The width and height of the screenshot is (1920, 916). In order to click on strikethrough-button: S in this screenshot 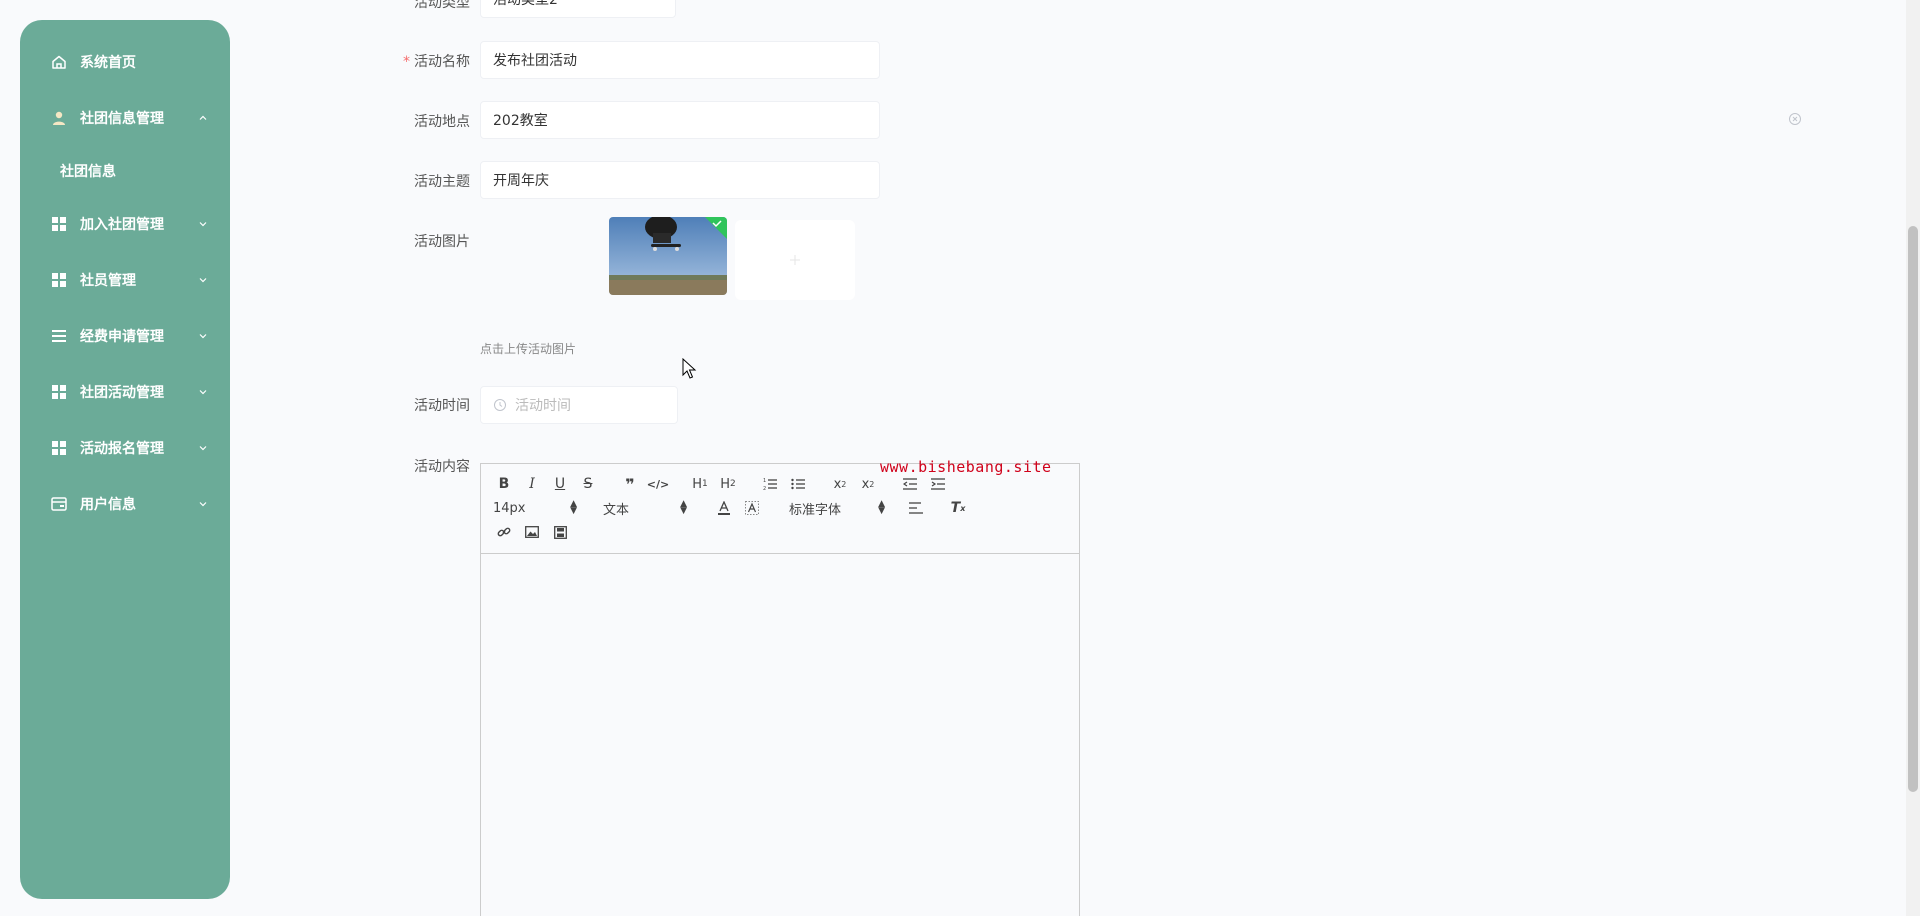, I will do `click(588, 484)`.